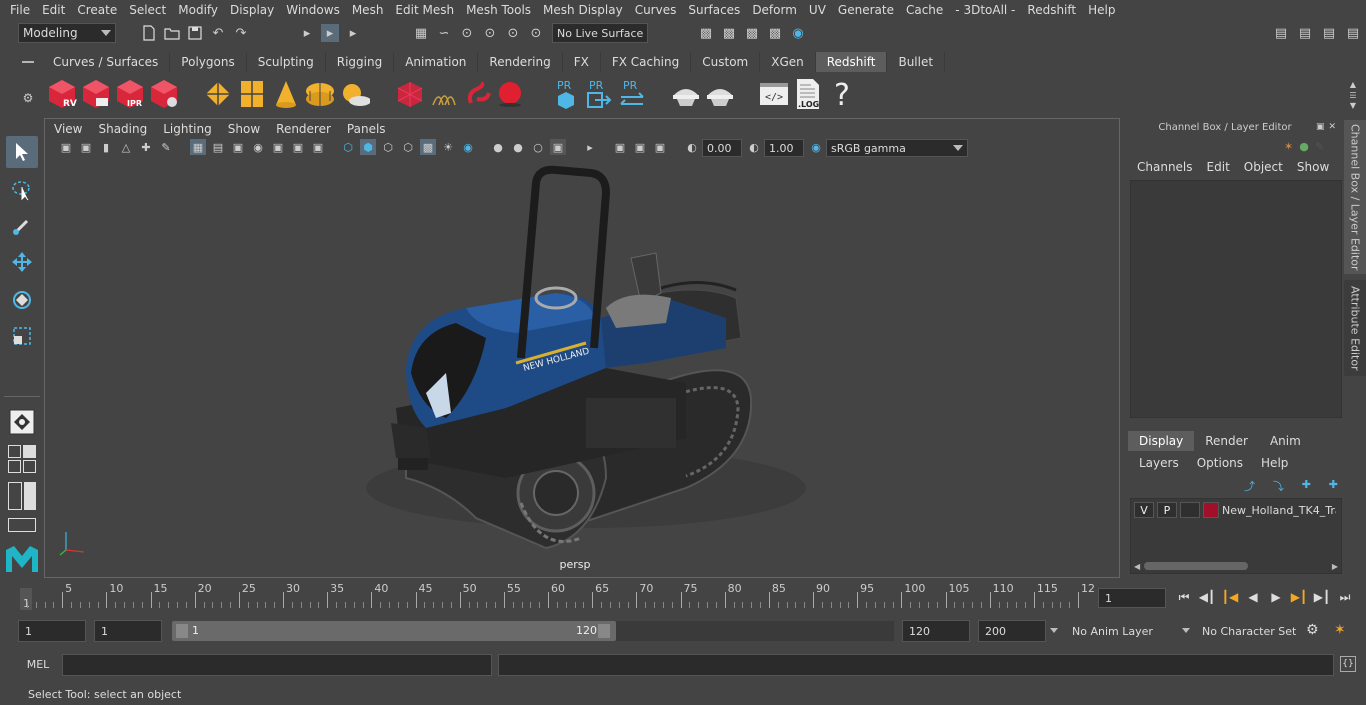  Describe the element at coordinates (195, 33) in the screenshot. I see `save-scene-icon` at that location.